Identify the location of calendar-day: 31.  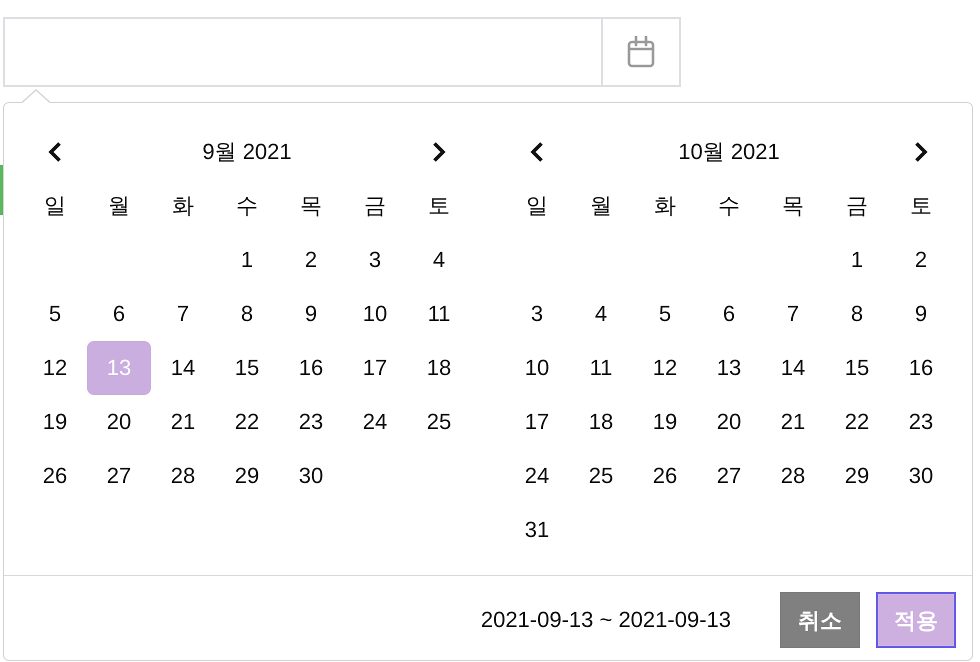
(537, 530).